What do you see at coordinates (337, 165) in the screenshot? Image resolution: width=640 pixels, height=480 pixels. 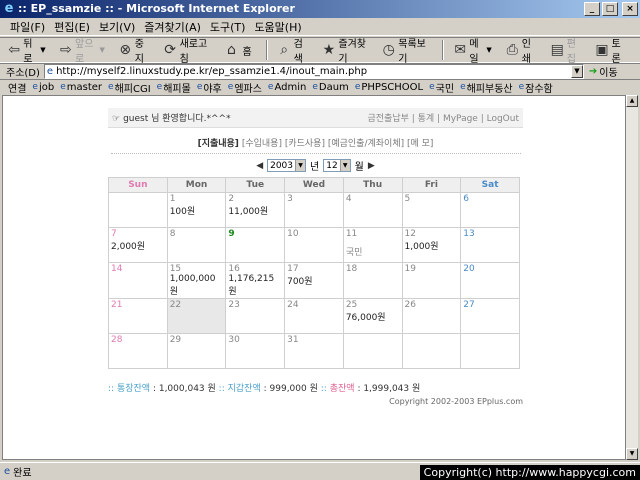 I see `month-select: 12 ▼` at bounding box center [337, 165].